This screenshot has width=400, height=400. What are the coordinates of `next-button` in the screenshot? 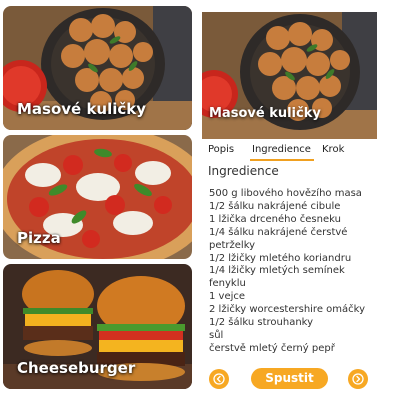 It's located at (358, 379).